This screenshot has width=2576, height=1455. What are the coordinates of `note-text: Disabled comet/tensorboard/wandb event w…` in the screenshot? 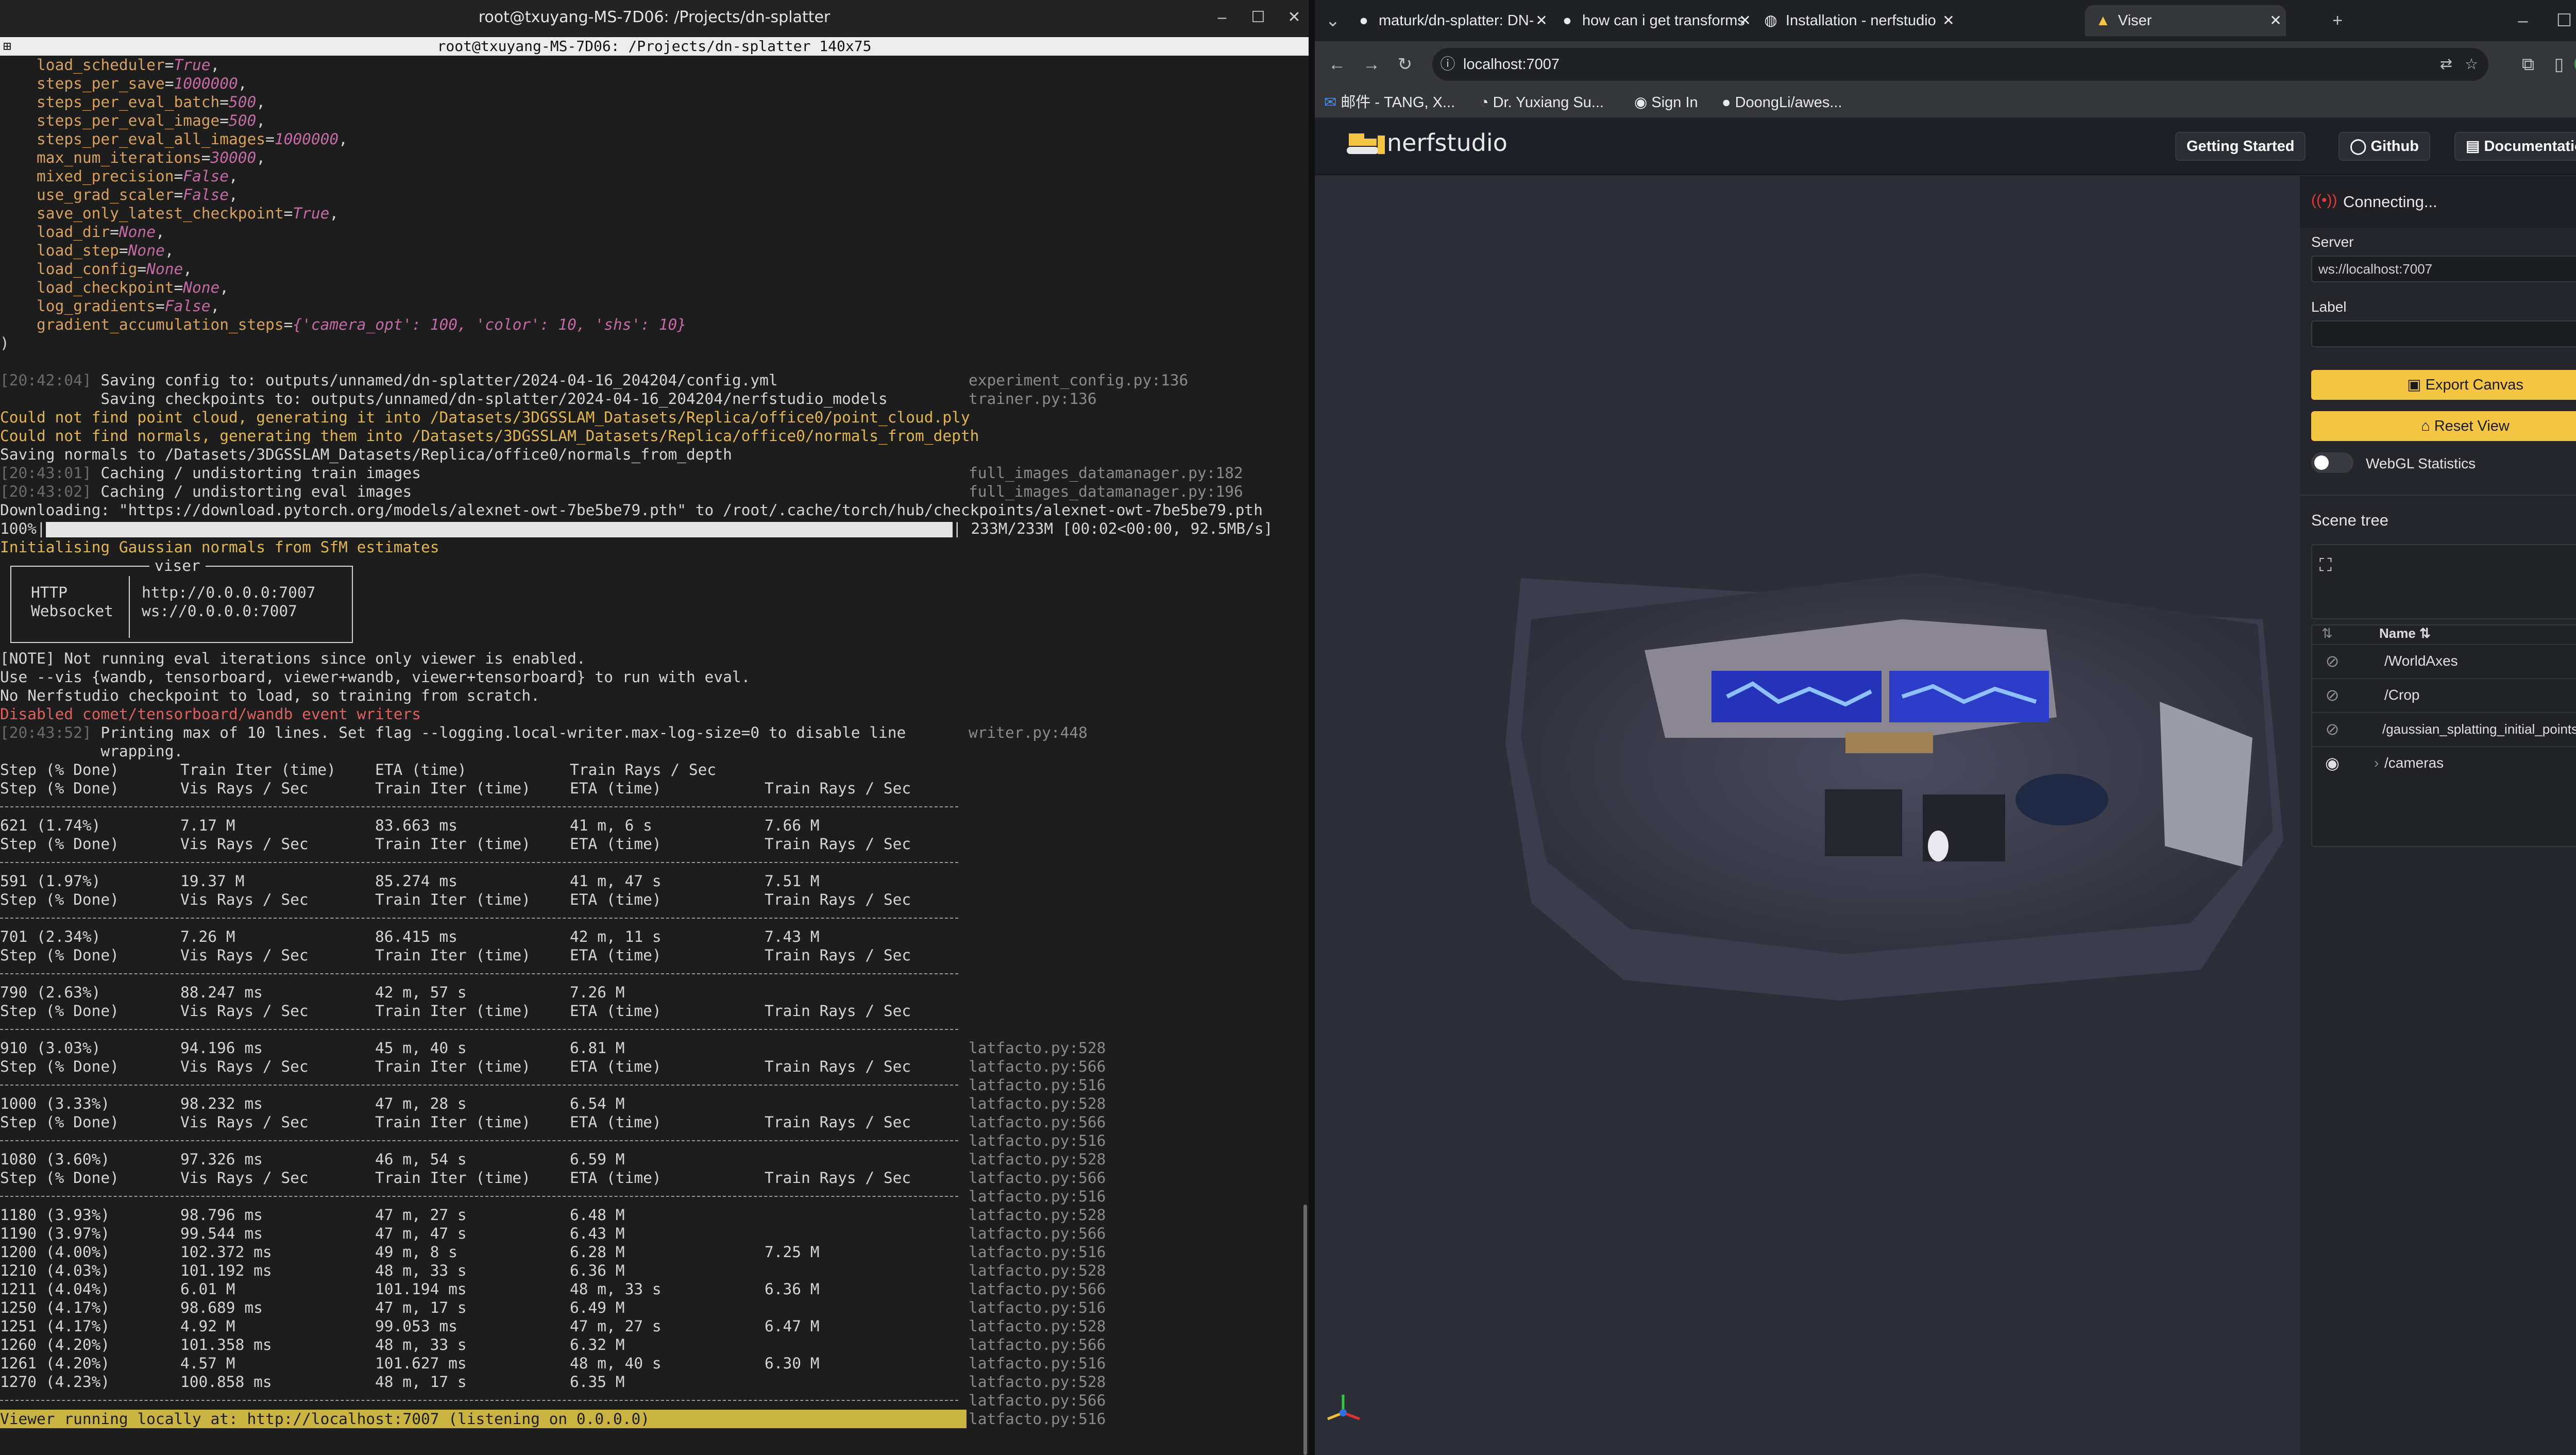 It's located at (210, 714).